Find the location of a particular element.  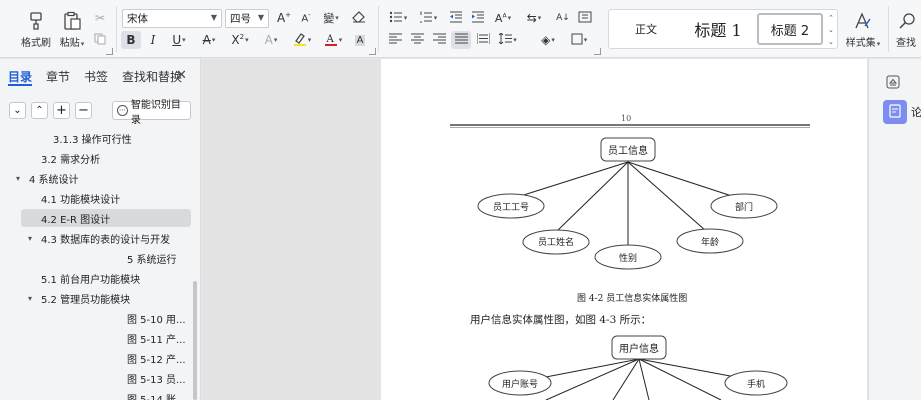

chinese-layout-button: AA ▾ is located at coordinates (503, 18).